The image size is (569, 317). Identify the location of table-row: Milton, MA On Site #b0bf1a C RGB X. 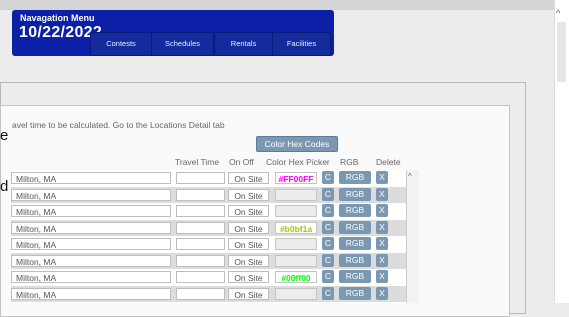
(208, 227).